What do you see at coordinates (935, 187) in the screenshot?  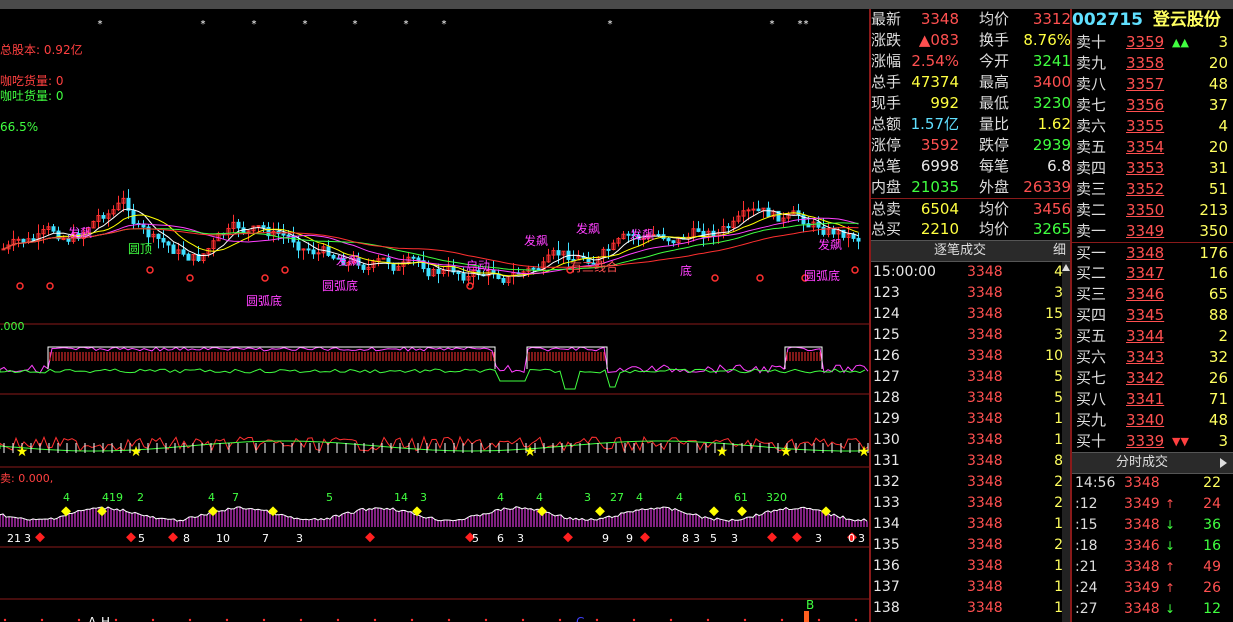 I see `quote-value: 21035` at bounding box center [935, 187].